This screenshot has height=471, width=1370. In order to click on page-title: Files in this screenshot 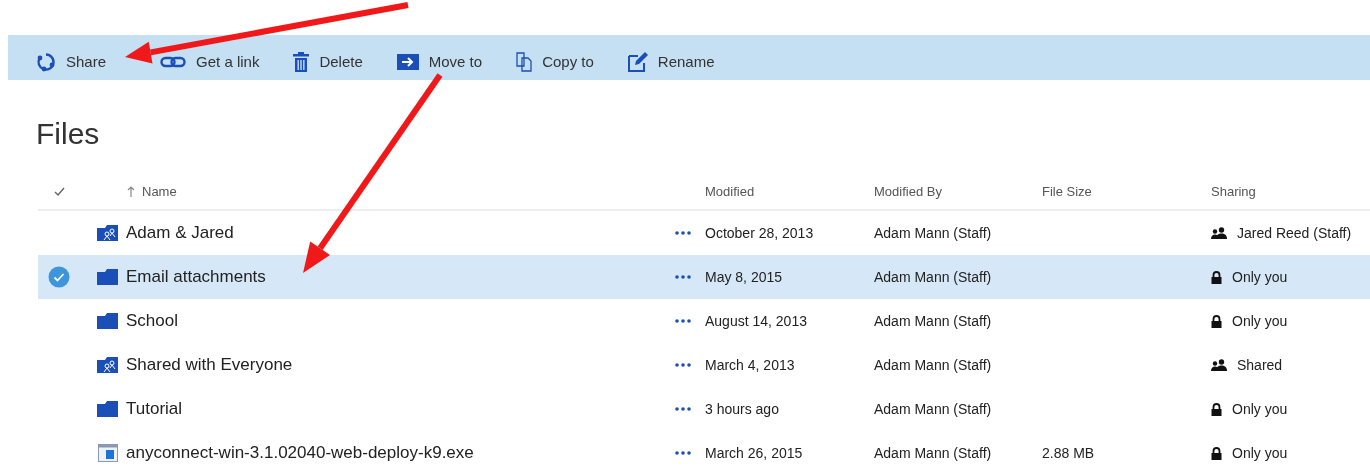, I will do `click(68, 134)`.